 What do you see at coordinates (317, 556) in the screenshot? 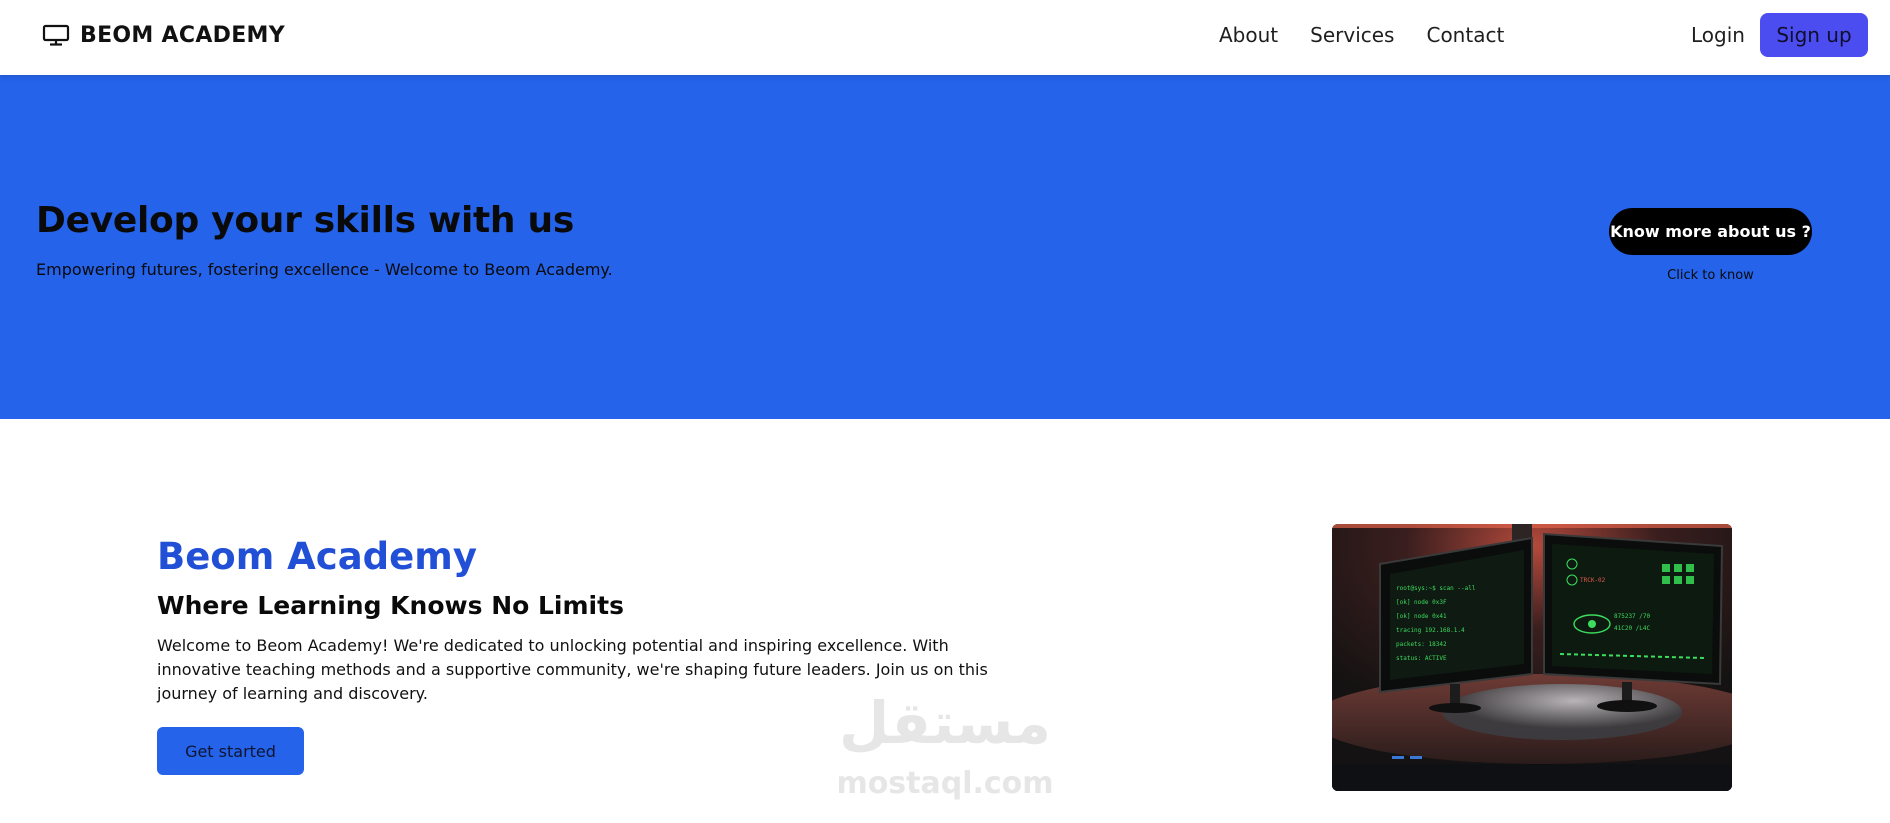
I see `intro-heading: Beom Academy` at bounding box center [317, 556].